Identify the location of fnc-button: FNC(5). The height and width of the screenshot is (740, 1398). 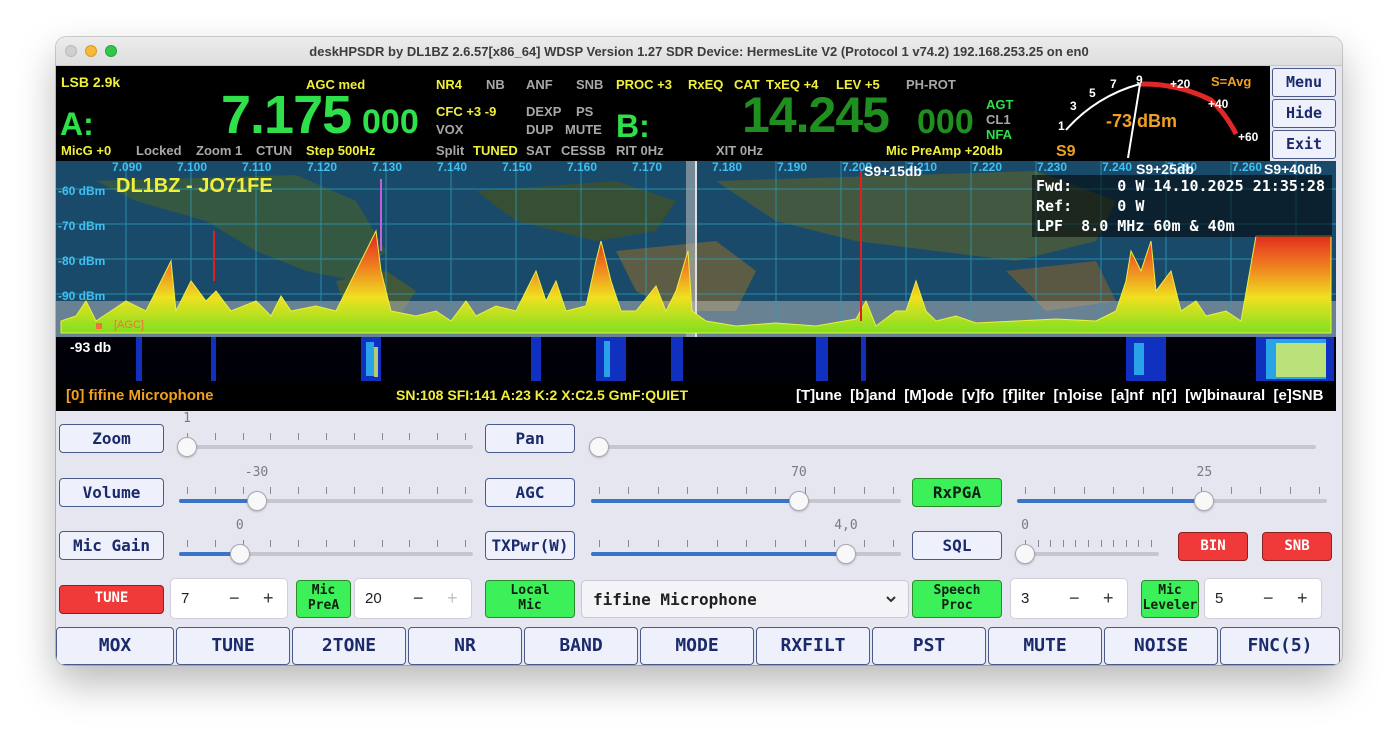
(1280, 646).